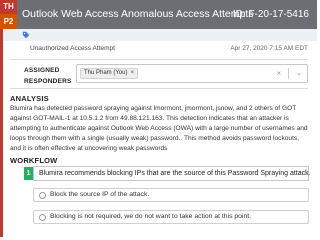 This screenshot has width=320, height=240. I want to click on responder-chip: Thu Pham (You) ×, so click(109, 73).